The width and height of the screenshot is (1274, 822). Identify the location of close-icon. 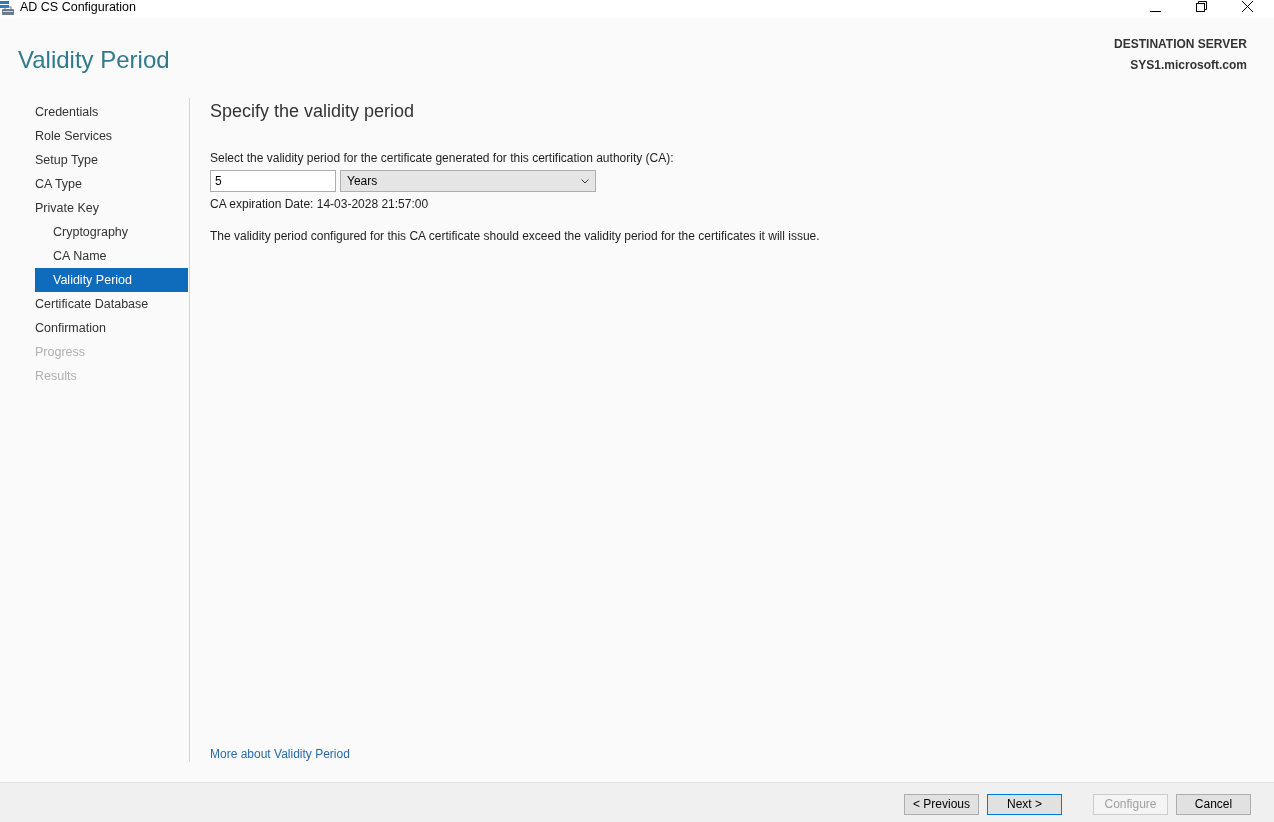
(1247, 6).